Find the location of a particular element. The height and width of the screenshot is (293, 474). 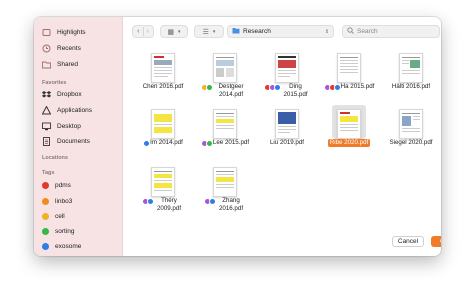

sidebar-tag-pdms: pdms is located at coordinates (56, 185).